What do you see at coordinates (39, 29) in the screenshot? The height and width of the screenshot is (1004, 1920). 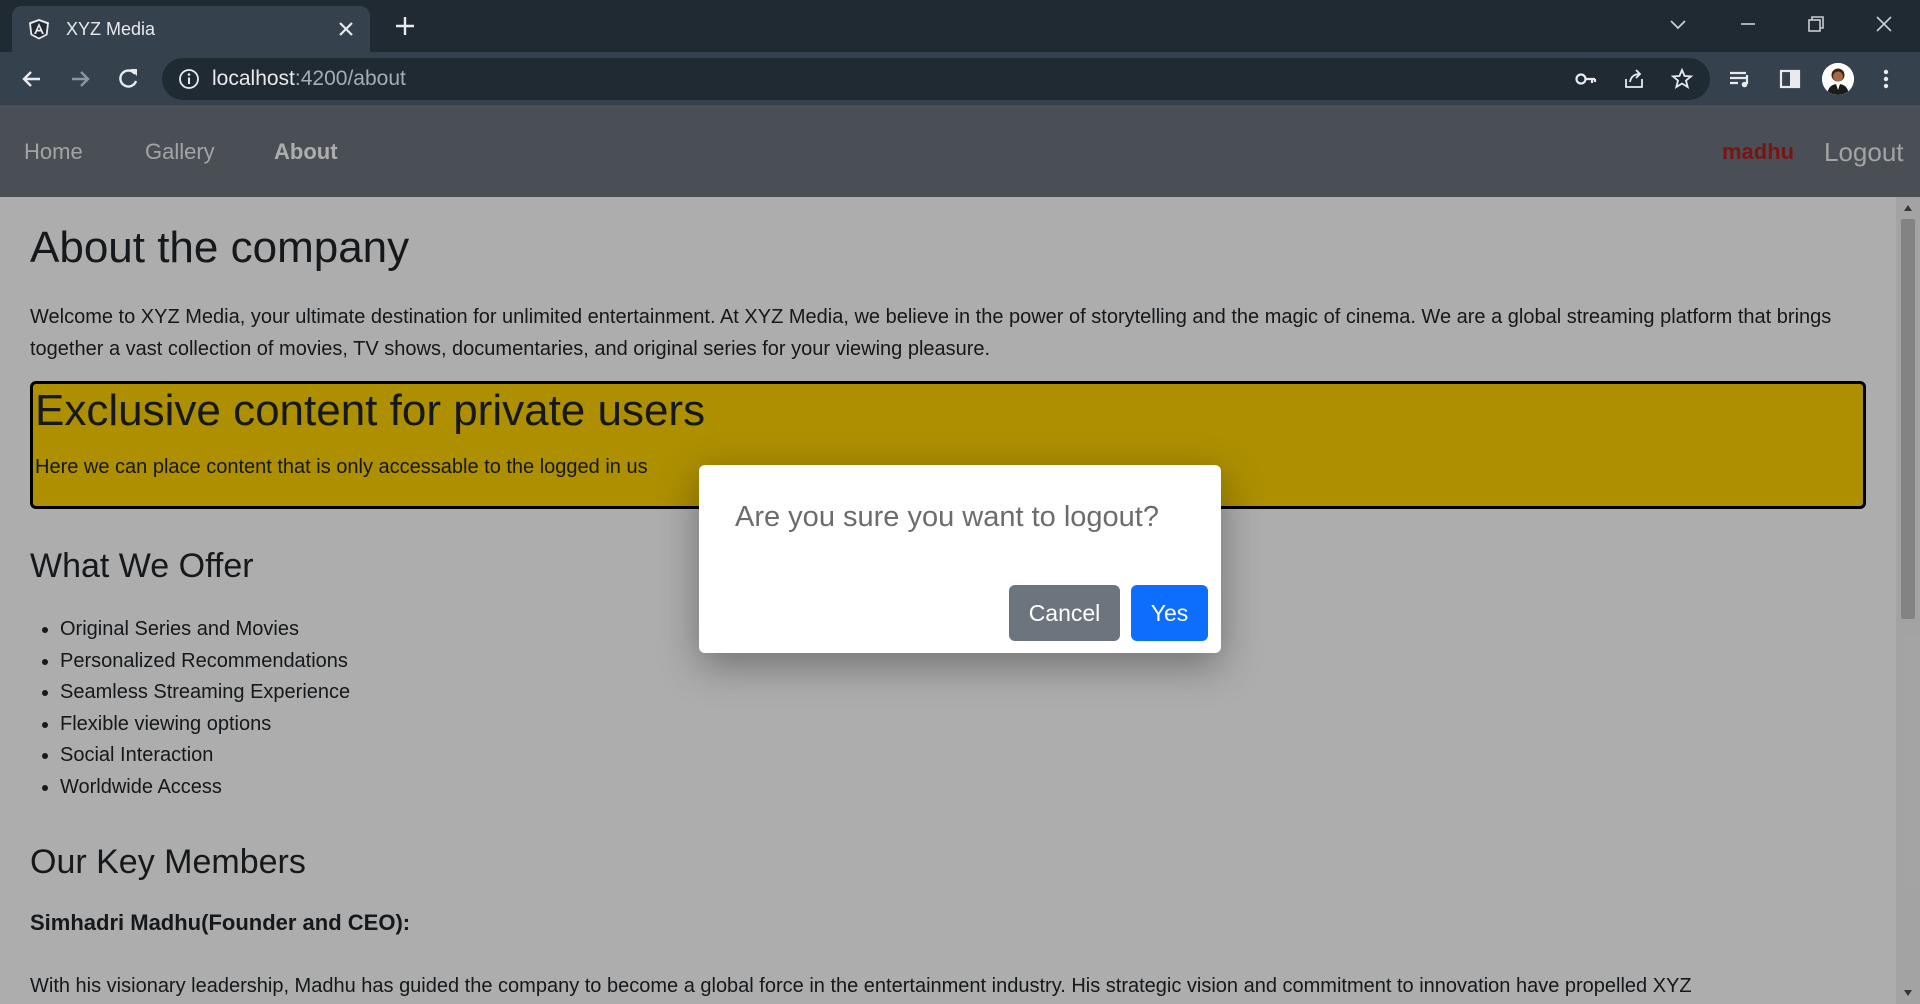 I see `angular-icon` at bounding box center [39, 29].